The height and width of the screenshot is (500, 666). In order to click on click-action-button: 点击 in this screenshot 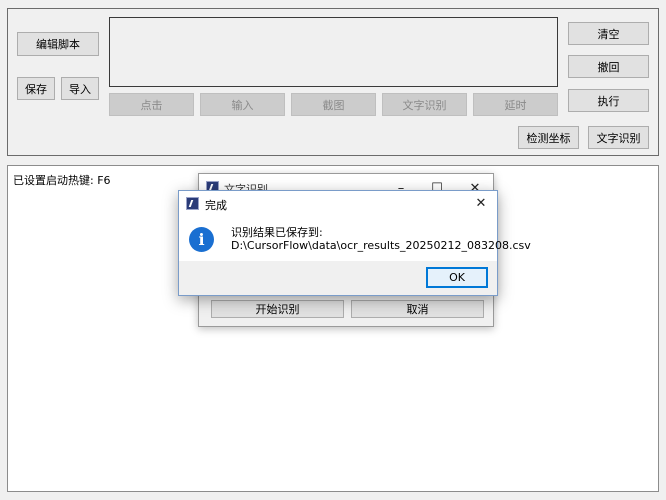, I will do `click(151, 104)`.